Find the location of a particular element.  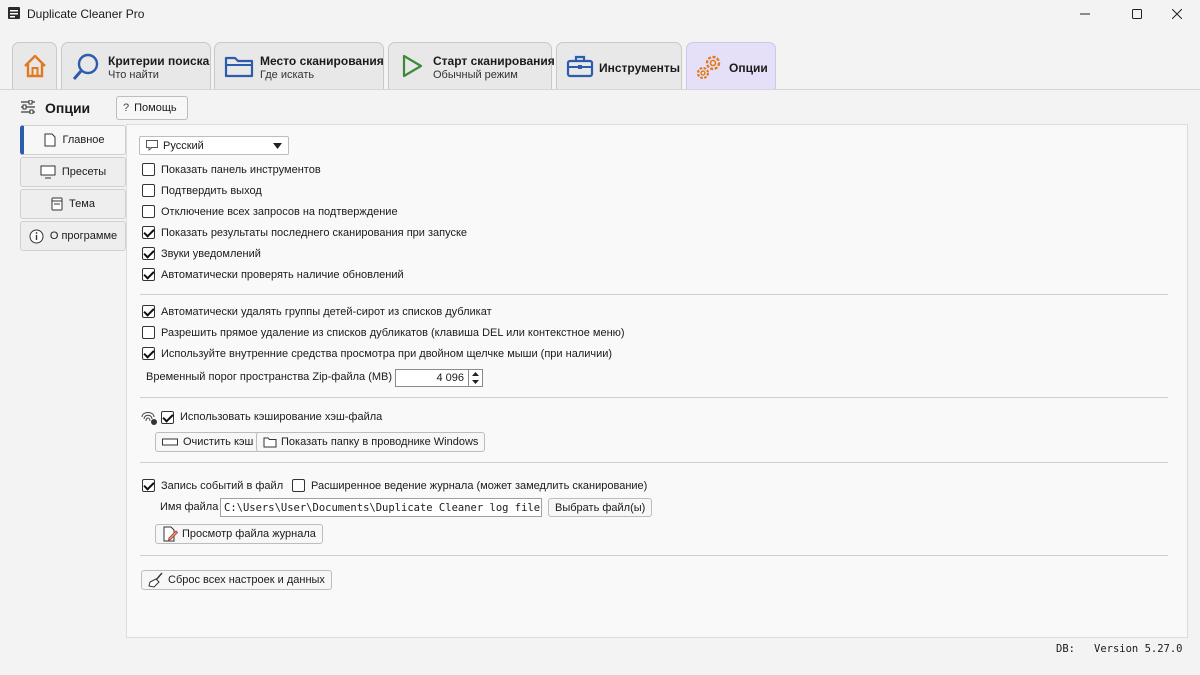

info-icon is located at coordinates (36, 236).